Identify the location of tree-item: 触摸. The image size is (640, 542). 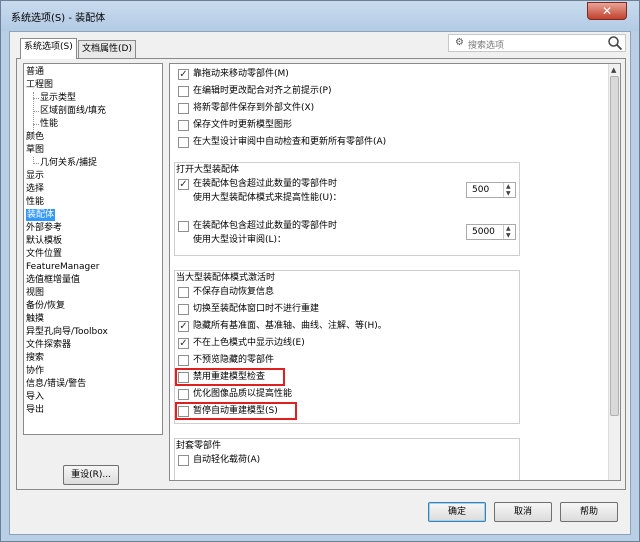
(35, 319).